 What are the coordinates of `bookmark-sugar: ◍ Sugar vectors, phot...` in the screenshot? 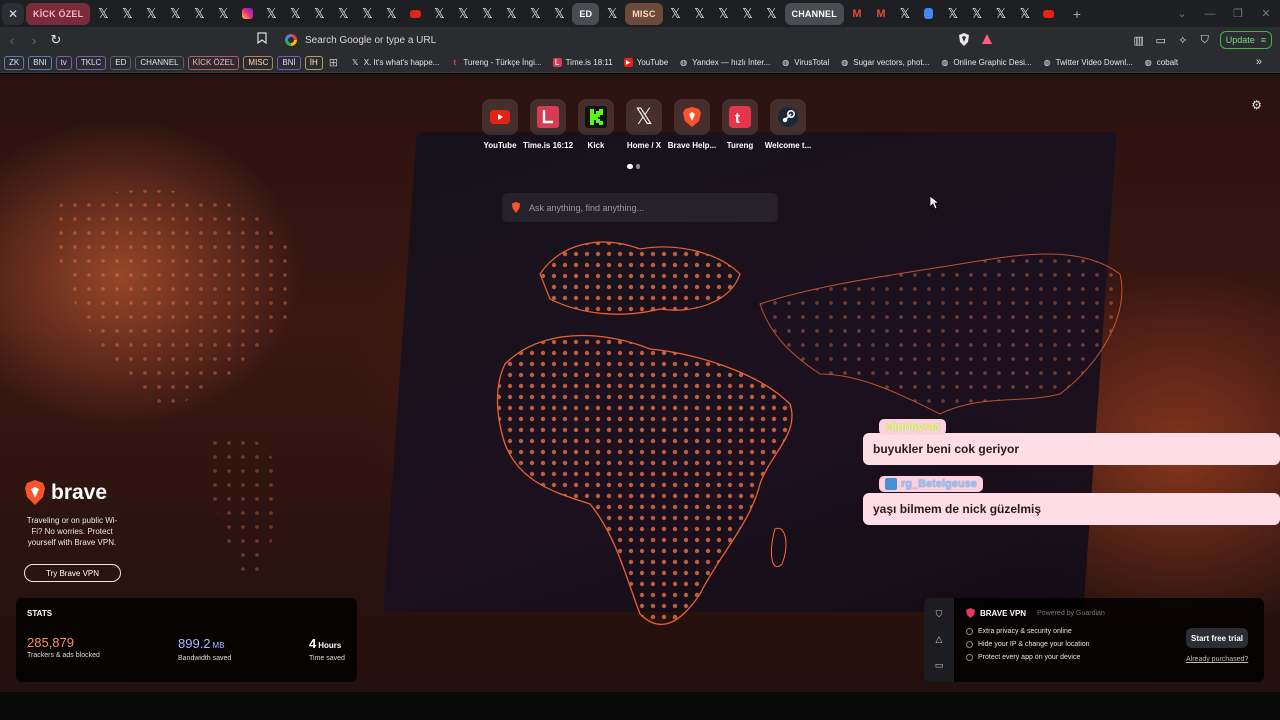 It's located at (884, 62).